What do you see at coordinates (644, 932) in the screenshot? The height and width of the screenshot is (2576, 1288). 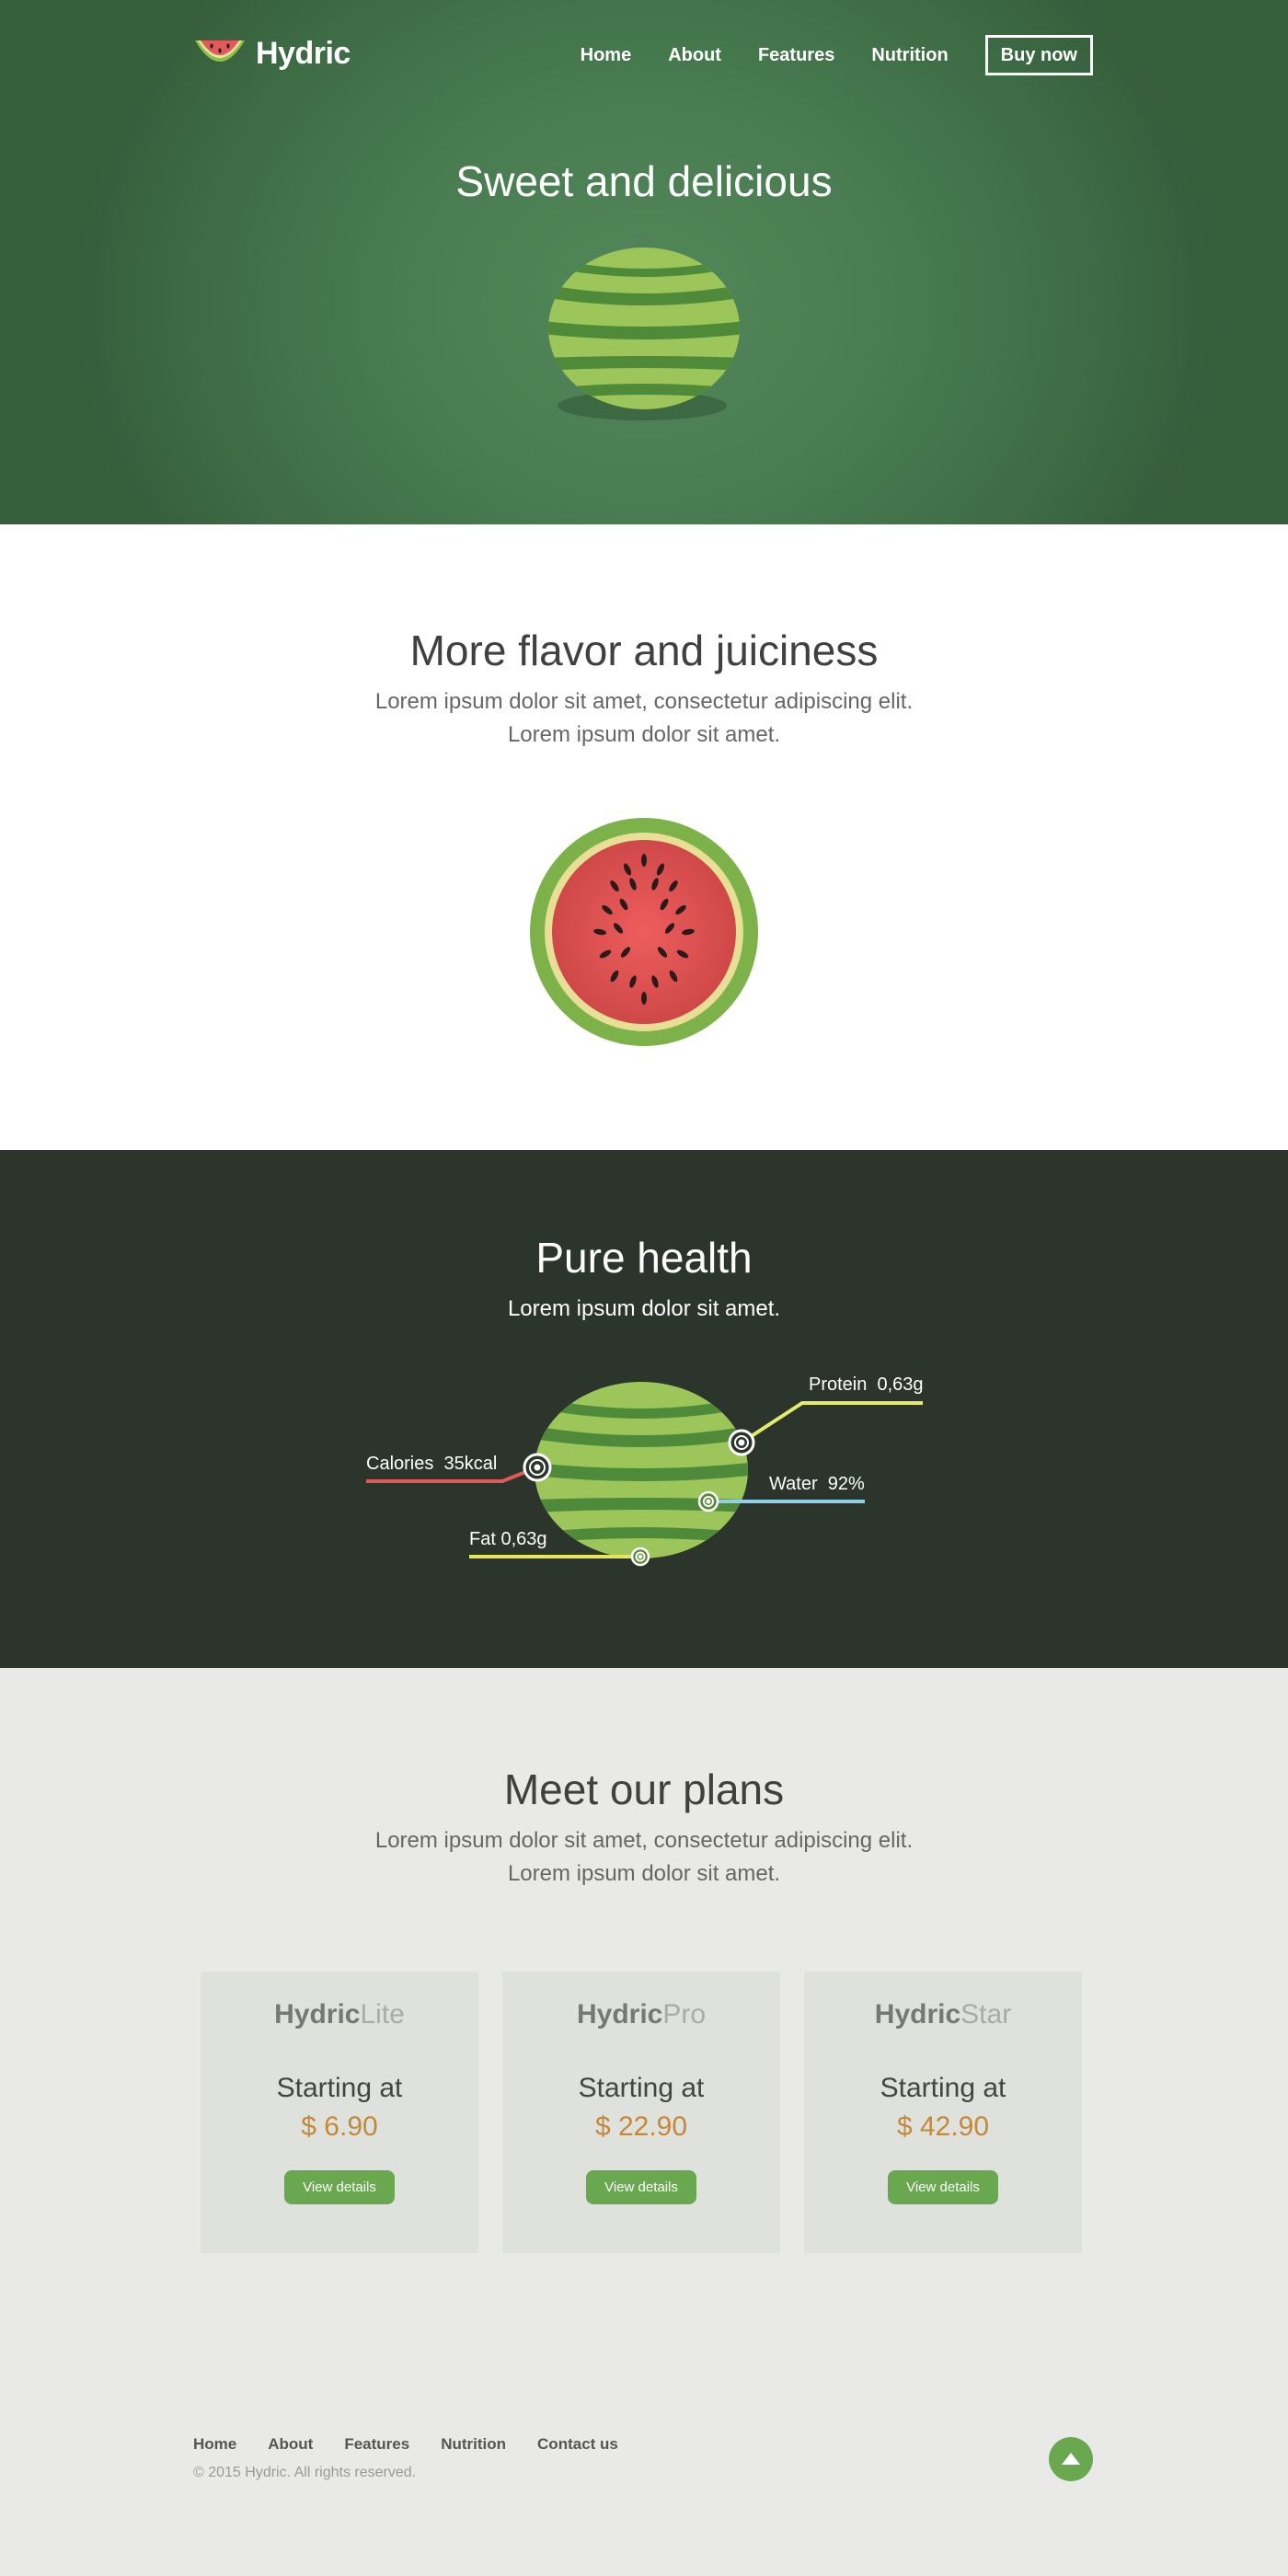 I see `watermelon-cross-section-illustration` at bounding box center [644, 932].